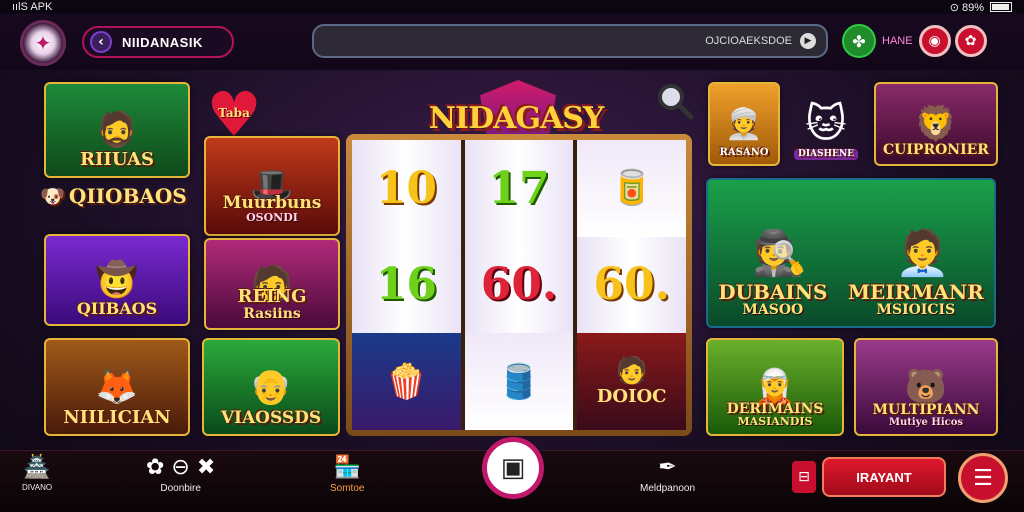 Image resolution: width=1024 pixels, height=512 pixels. Describe the element at coordinates (519, 188) in the screenshot. I see `reel-symbol: 17` at that location.